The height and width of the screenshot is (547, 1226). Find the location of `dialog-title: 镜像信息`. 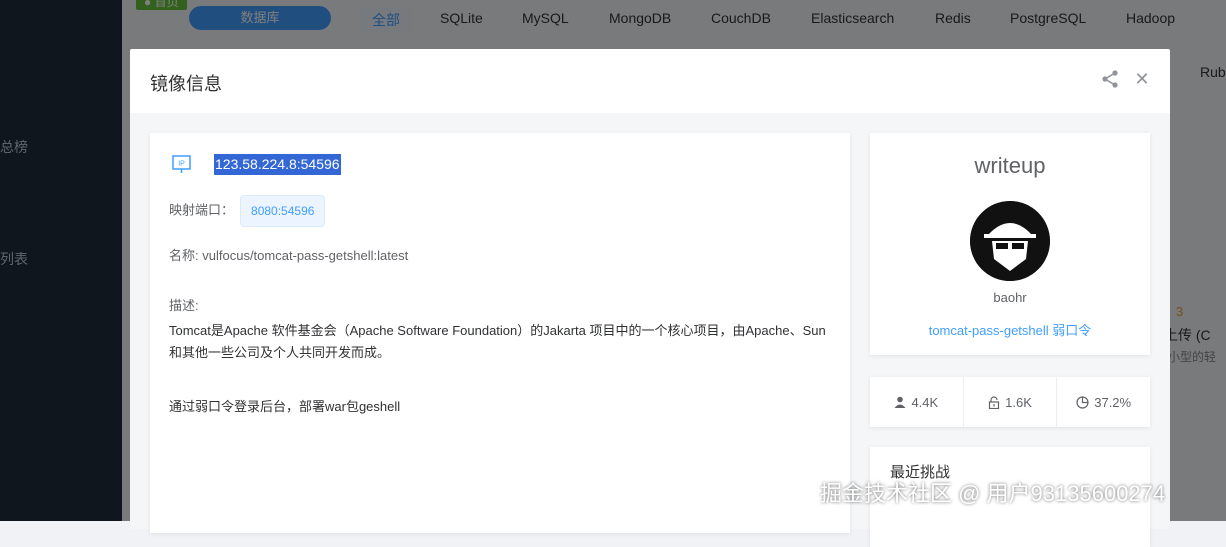

dialog-title: 镜像信息 is located at coordinates (186, 84).